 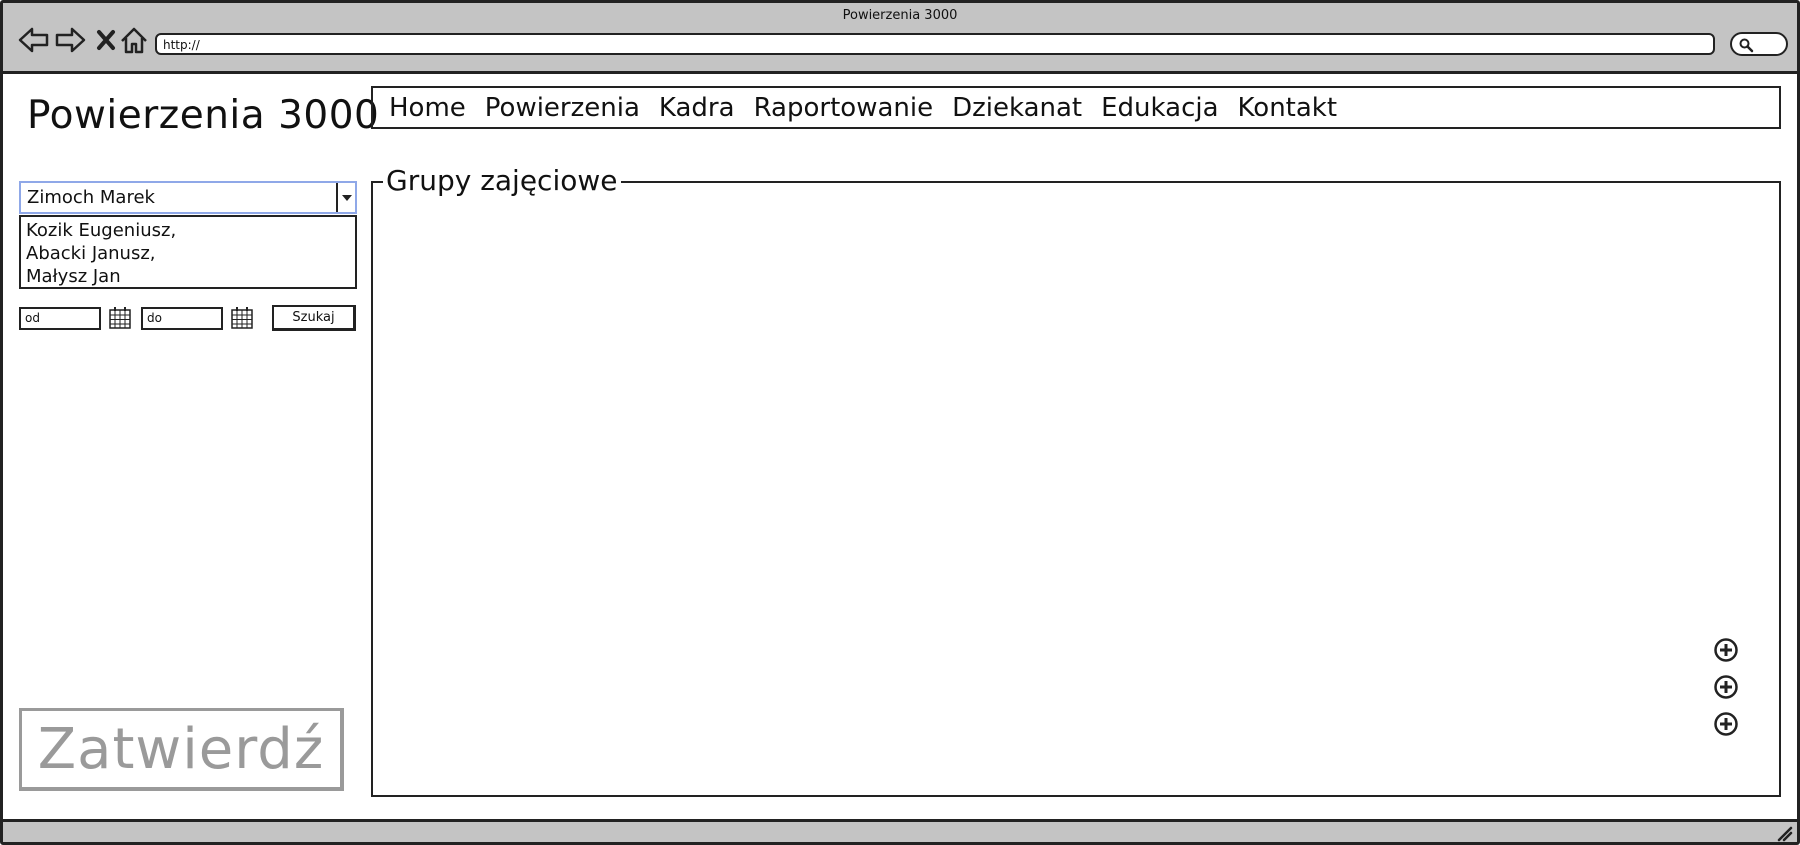 What do you see at coordinates (314, 318) in the screenshot?
I see `search-button: Szukaj` at bounding box center [314, 318].